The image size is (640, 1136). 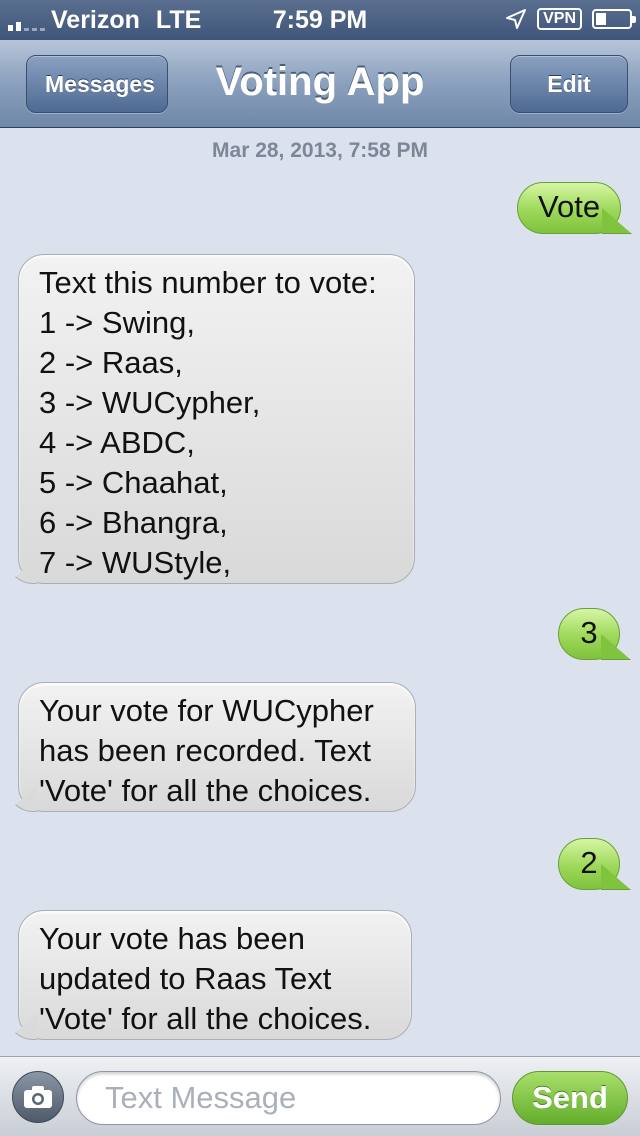 What do you see at coordinates (569, 84) in the screenshot?
I see `edit-button: Edit` at bounding box center [569, 84].